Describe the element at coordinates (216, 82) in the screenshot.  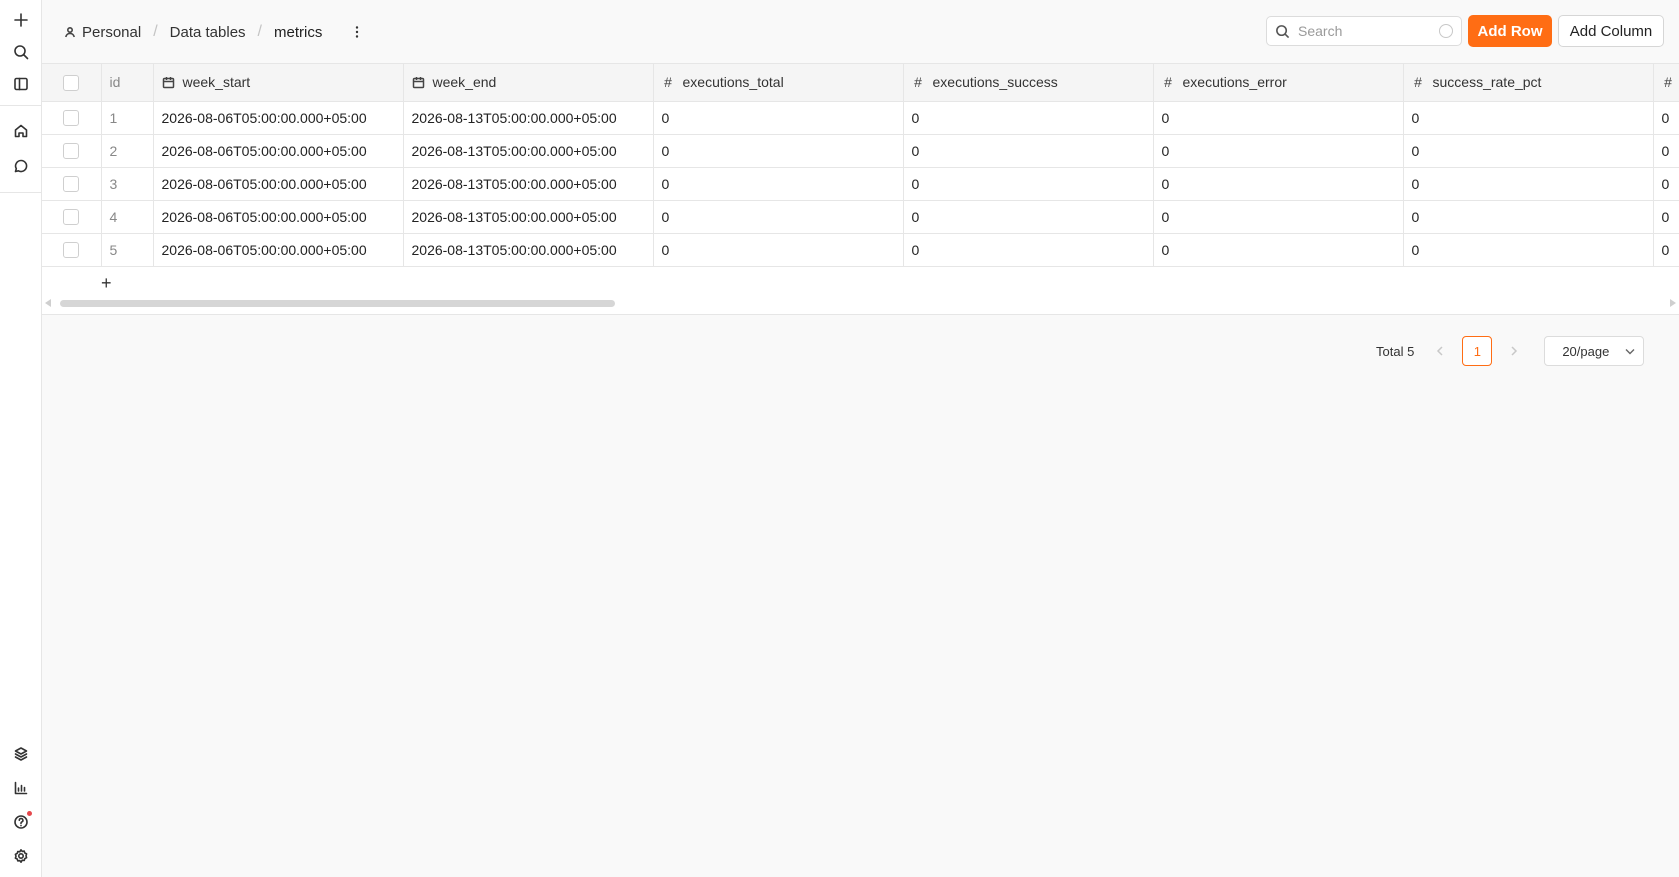
I see `column-header-label: week_start` at that location.